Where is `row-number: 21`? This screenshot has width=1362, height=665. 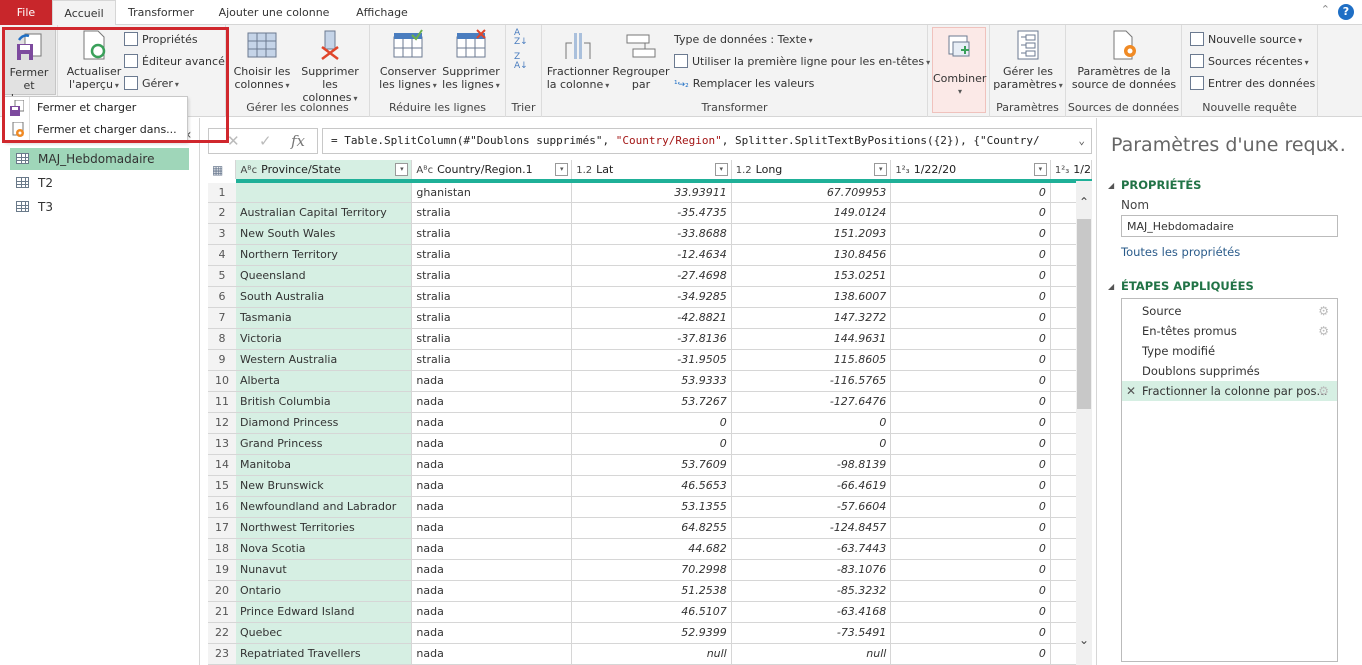
row-number: 21 is located at coordinates (222, 612).